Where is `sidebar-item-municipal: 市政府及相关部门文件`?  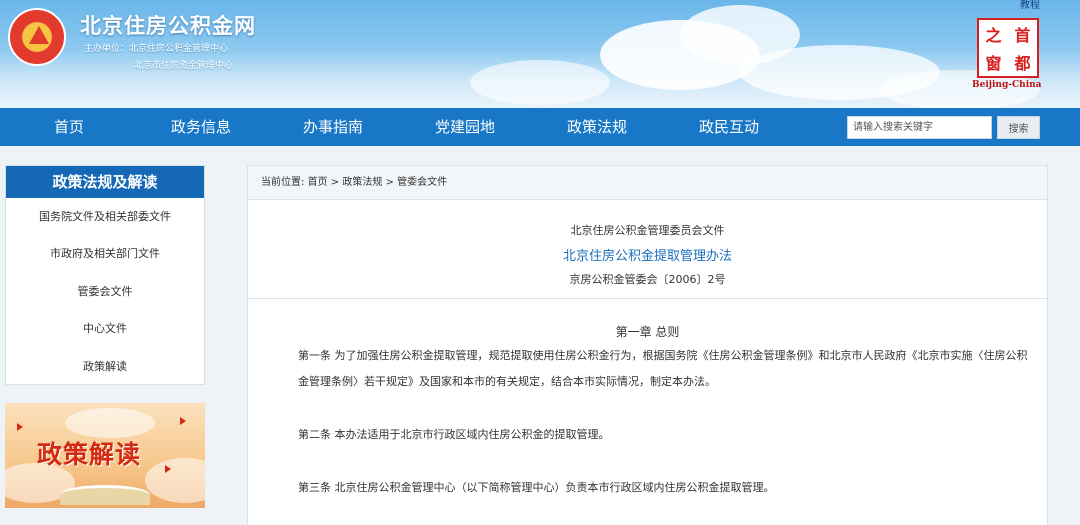
sidebar-item-municipal: 市政府及相关部门文件 is located at coordinates (105, 253).